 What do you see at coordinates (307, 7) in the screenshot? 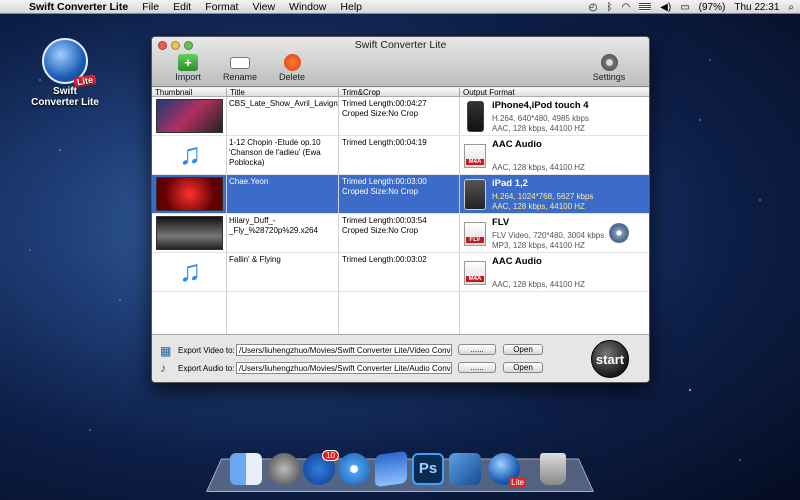
I see `menu-window: Window` at bounding box center [307, 7].